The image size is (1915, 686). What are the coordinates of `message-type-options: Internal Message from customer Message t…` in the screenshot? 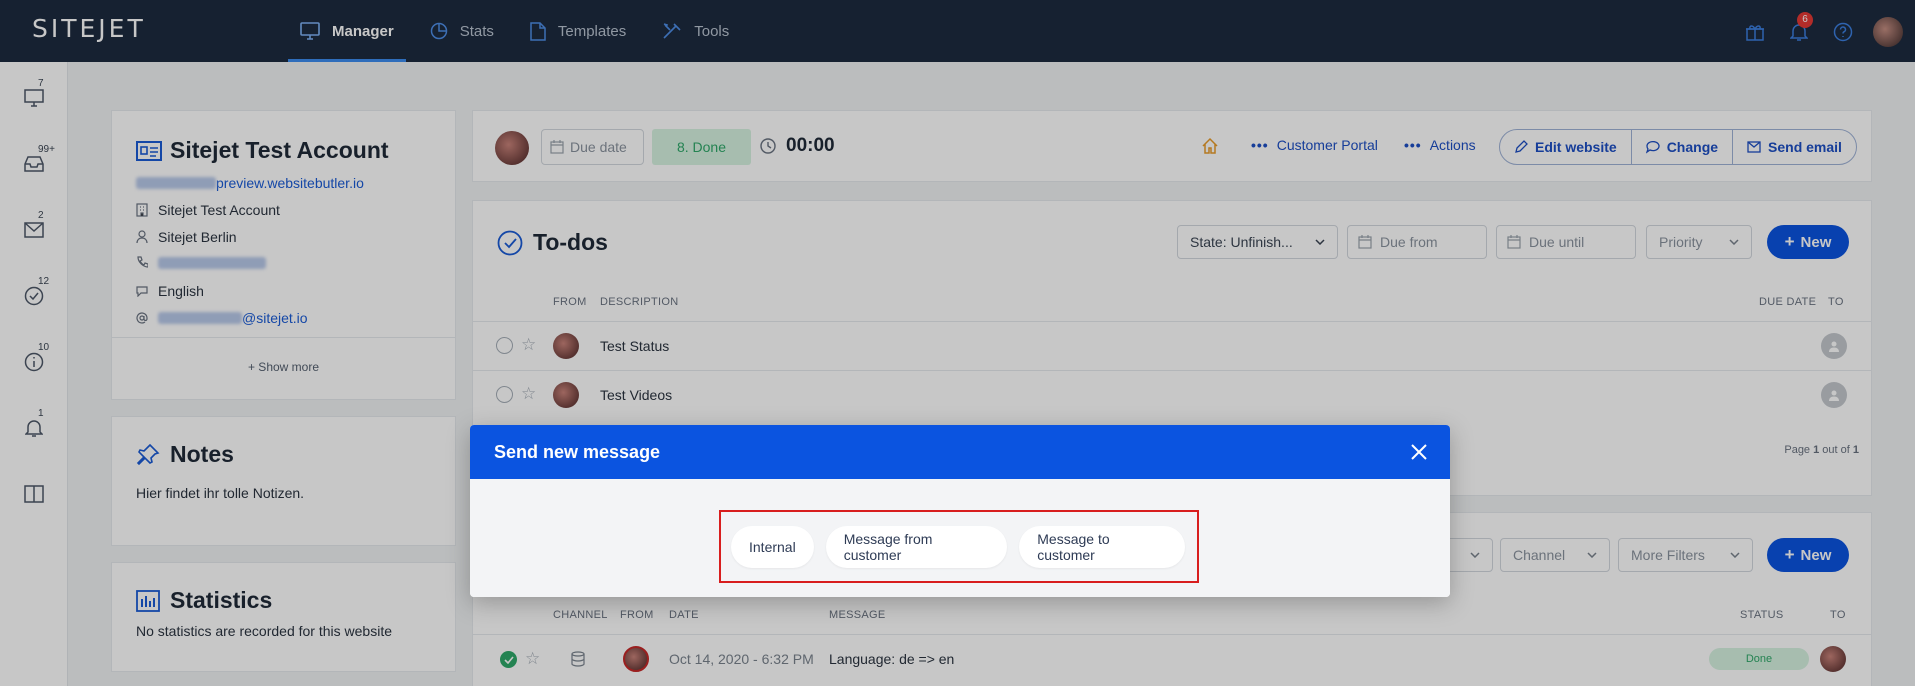 It's located at (959, 546).